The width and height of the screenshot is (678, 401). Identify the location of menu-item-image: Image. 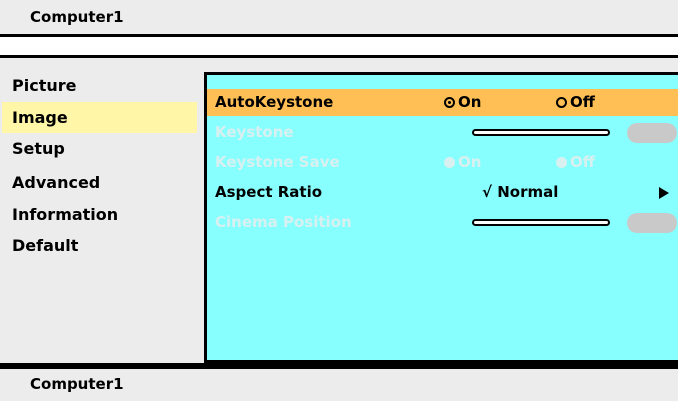
(99, 117).